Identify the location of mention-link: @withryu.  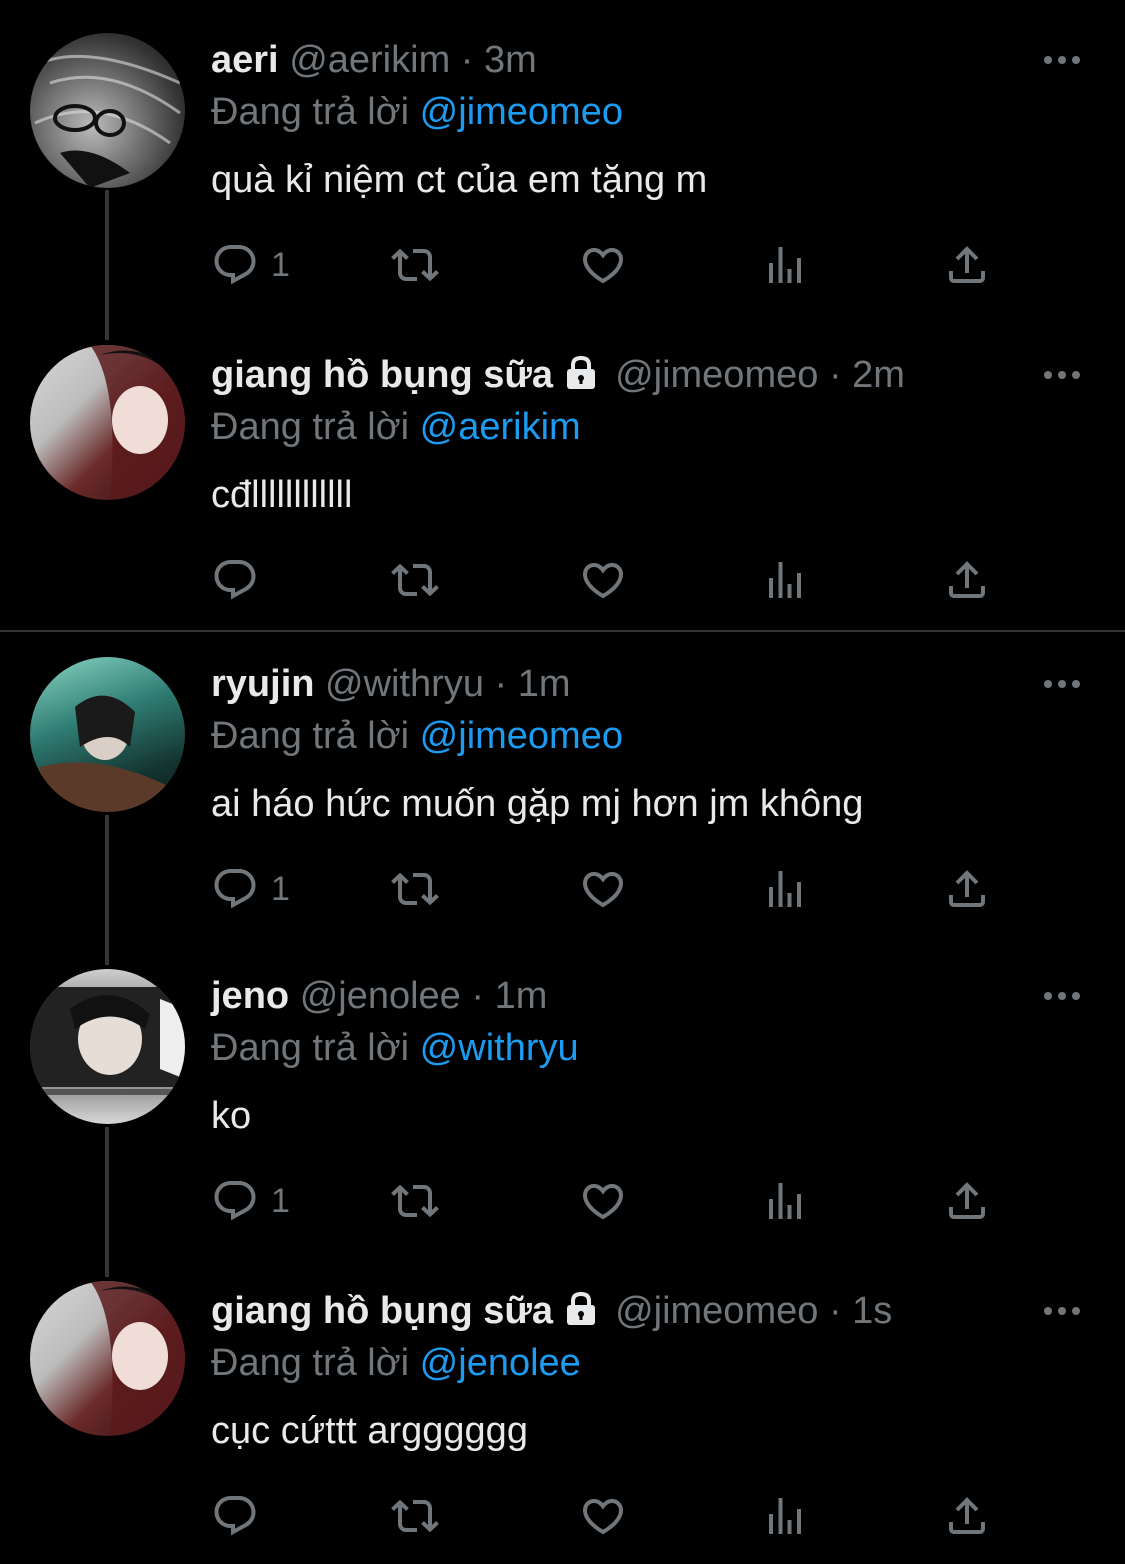
(499, 1048).